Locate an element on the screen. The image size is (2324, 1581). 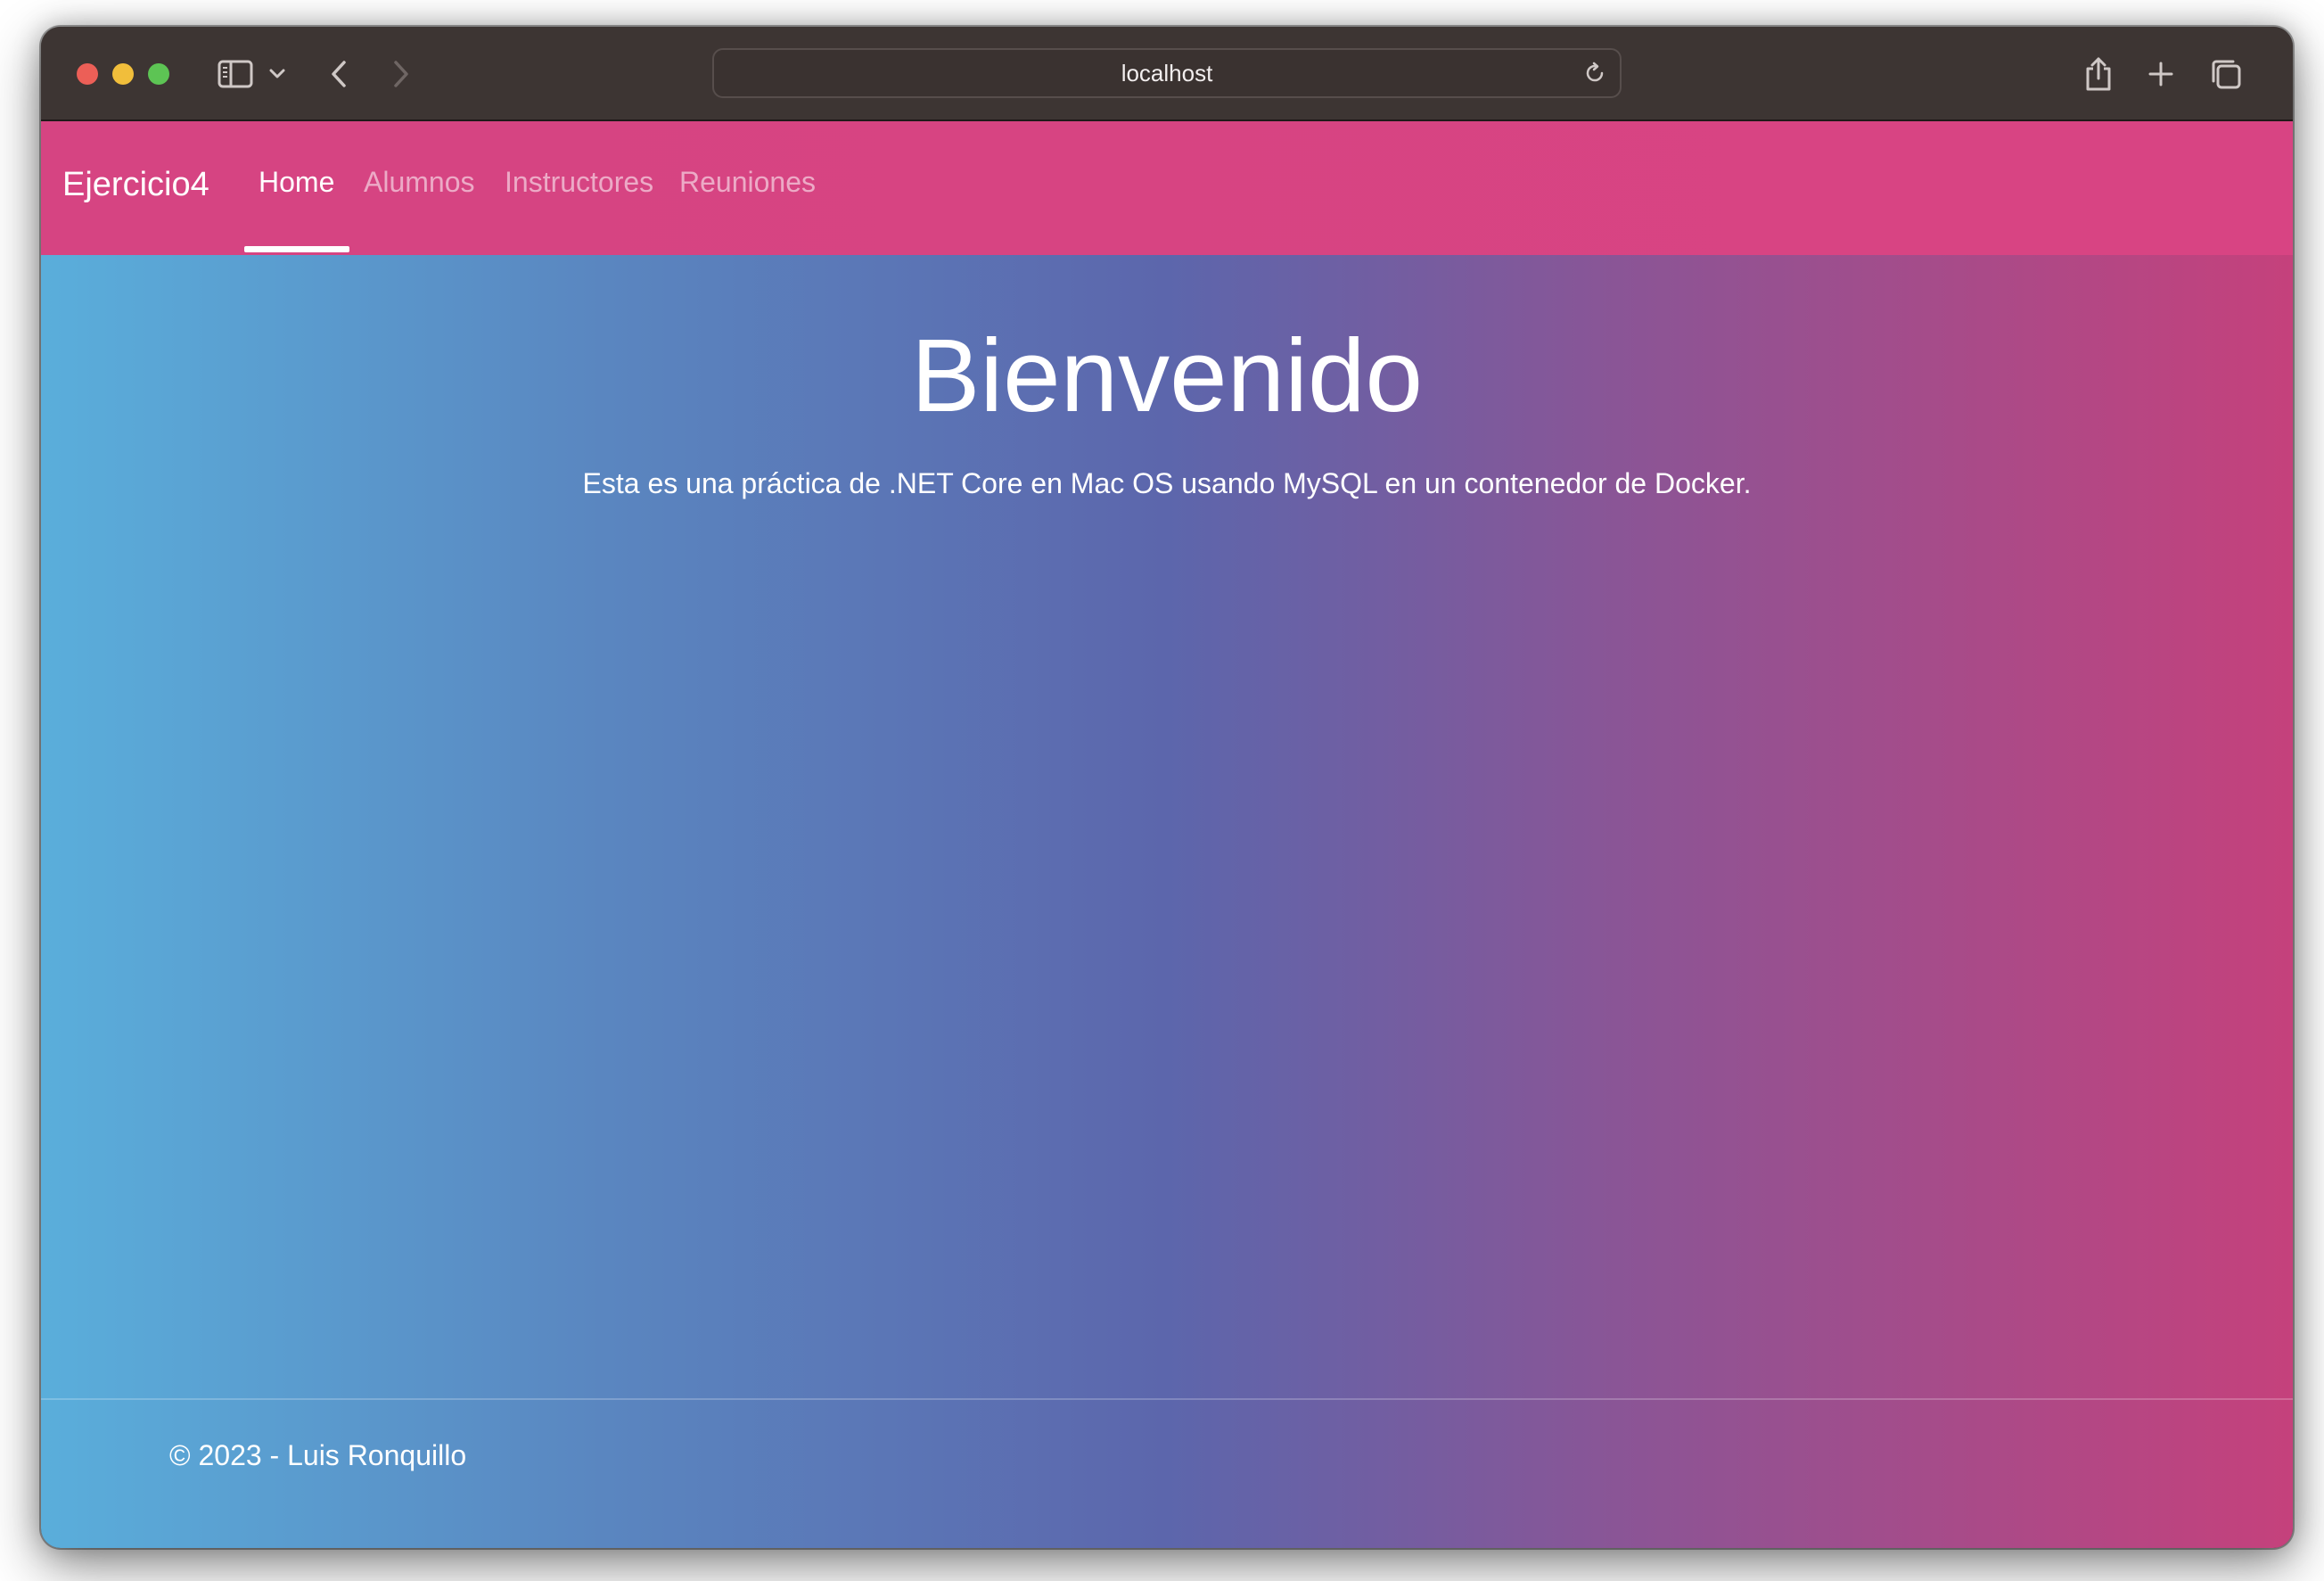
zoom-window-button is located at coordinates (158, 74).